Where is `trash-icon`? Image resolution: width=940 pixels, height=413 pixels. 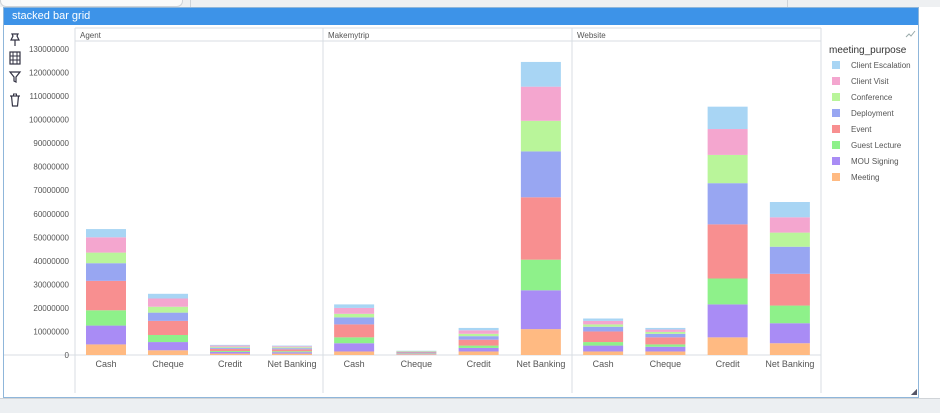 trash-icon is located at coordinates (15, 100).